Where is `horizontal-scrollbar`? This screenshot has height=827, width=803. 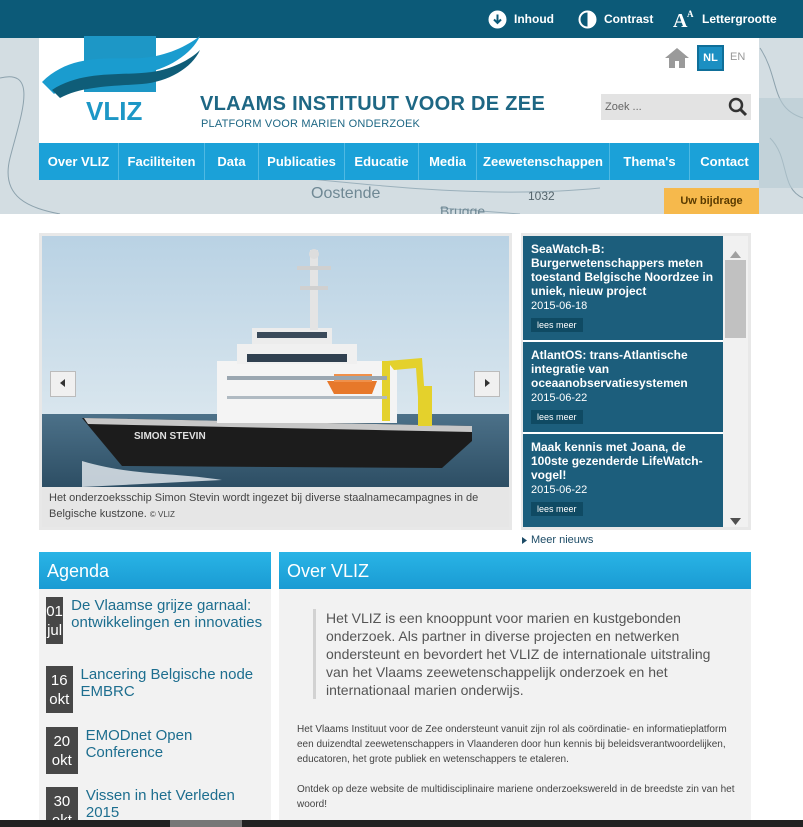
horizontal-scrollbar is located at coordinates (401, 823).